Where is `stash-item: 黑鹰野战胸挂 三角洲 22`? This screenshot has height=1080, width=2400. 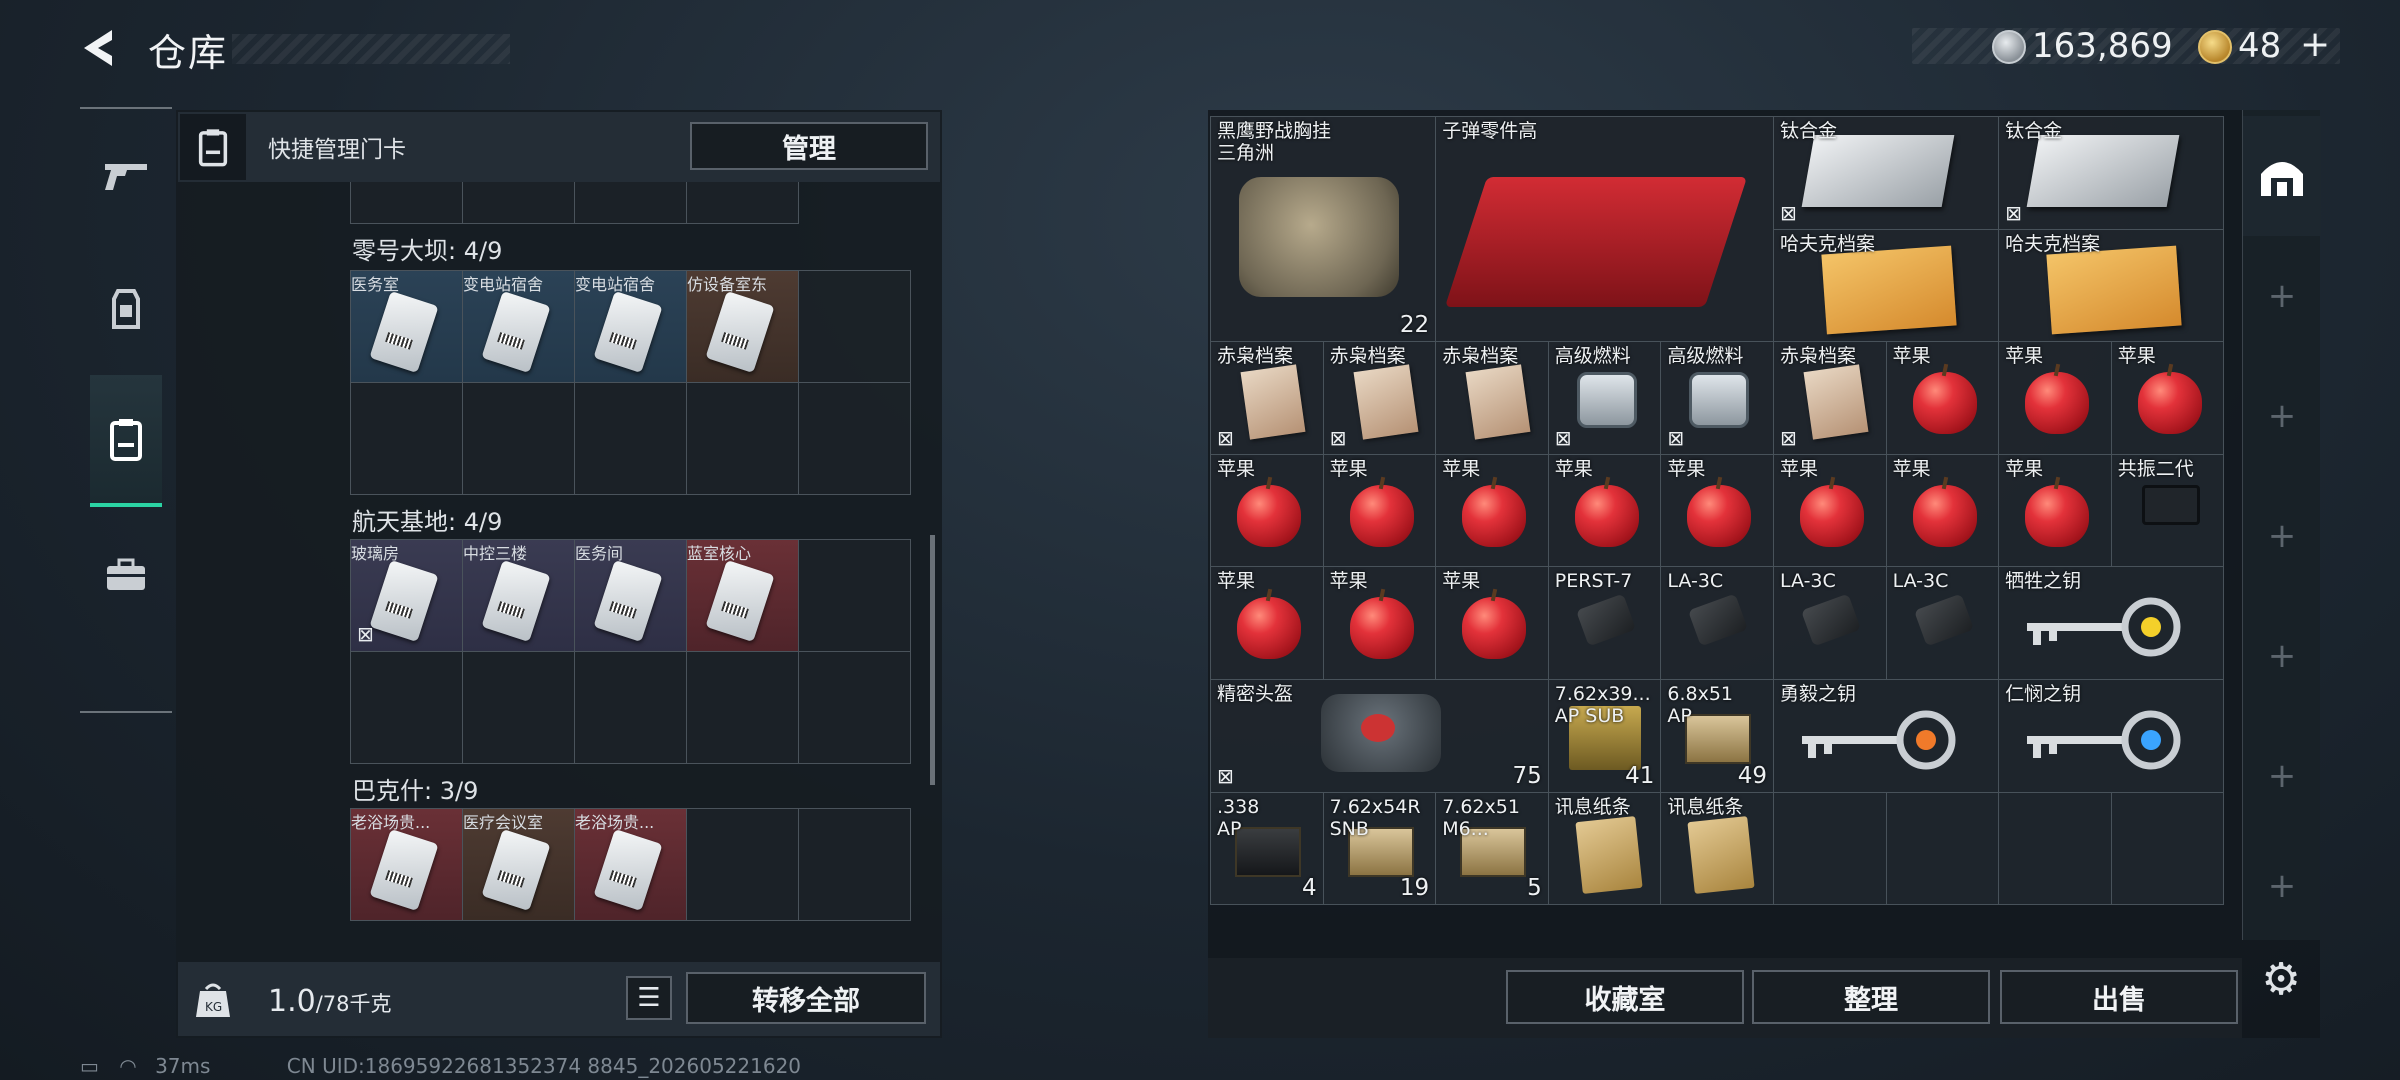 stash-item: 黑鹰野战胸挂 三角洲 22 is located at coordinates (1324, 230).